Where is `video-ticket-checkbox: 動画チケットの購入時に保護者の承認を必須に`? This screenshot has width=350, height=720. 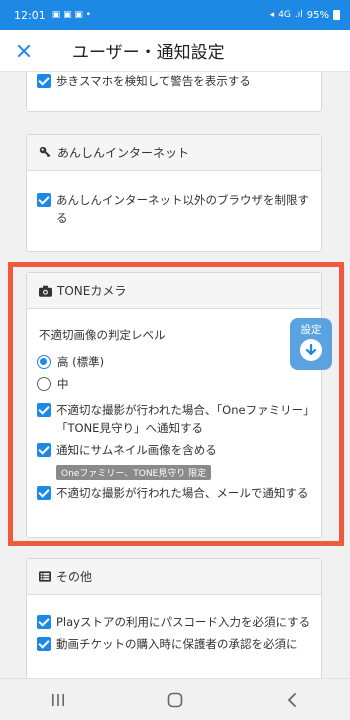
video-ticket-checkbox: 動画チケットの購入時に保護者の承認を必須に is located at coordinates (174, 644).